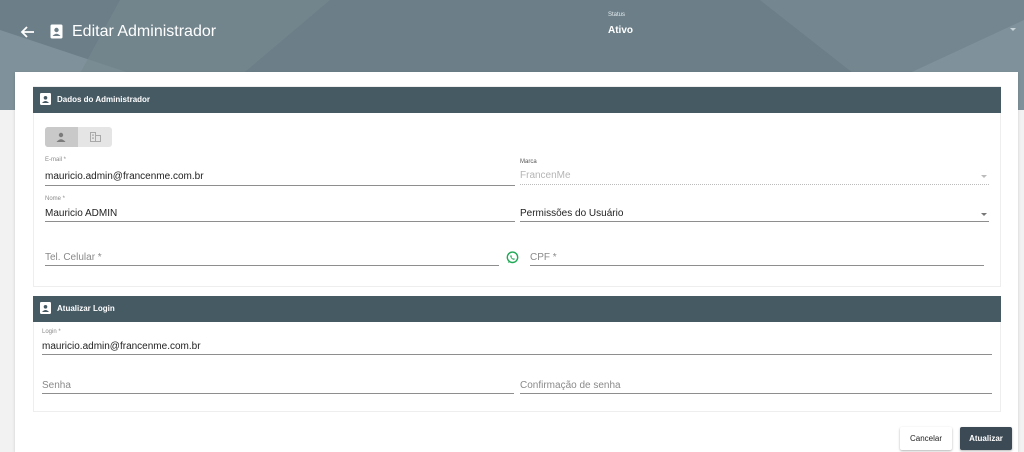 The width and height of the screenshot is (1024, 452). Describe the element at coordinates (56, 385) in the screenshot. I see `password-placeholder: Senha` at that location.